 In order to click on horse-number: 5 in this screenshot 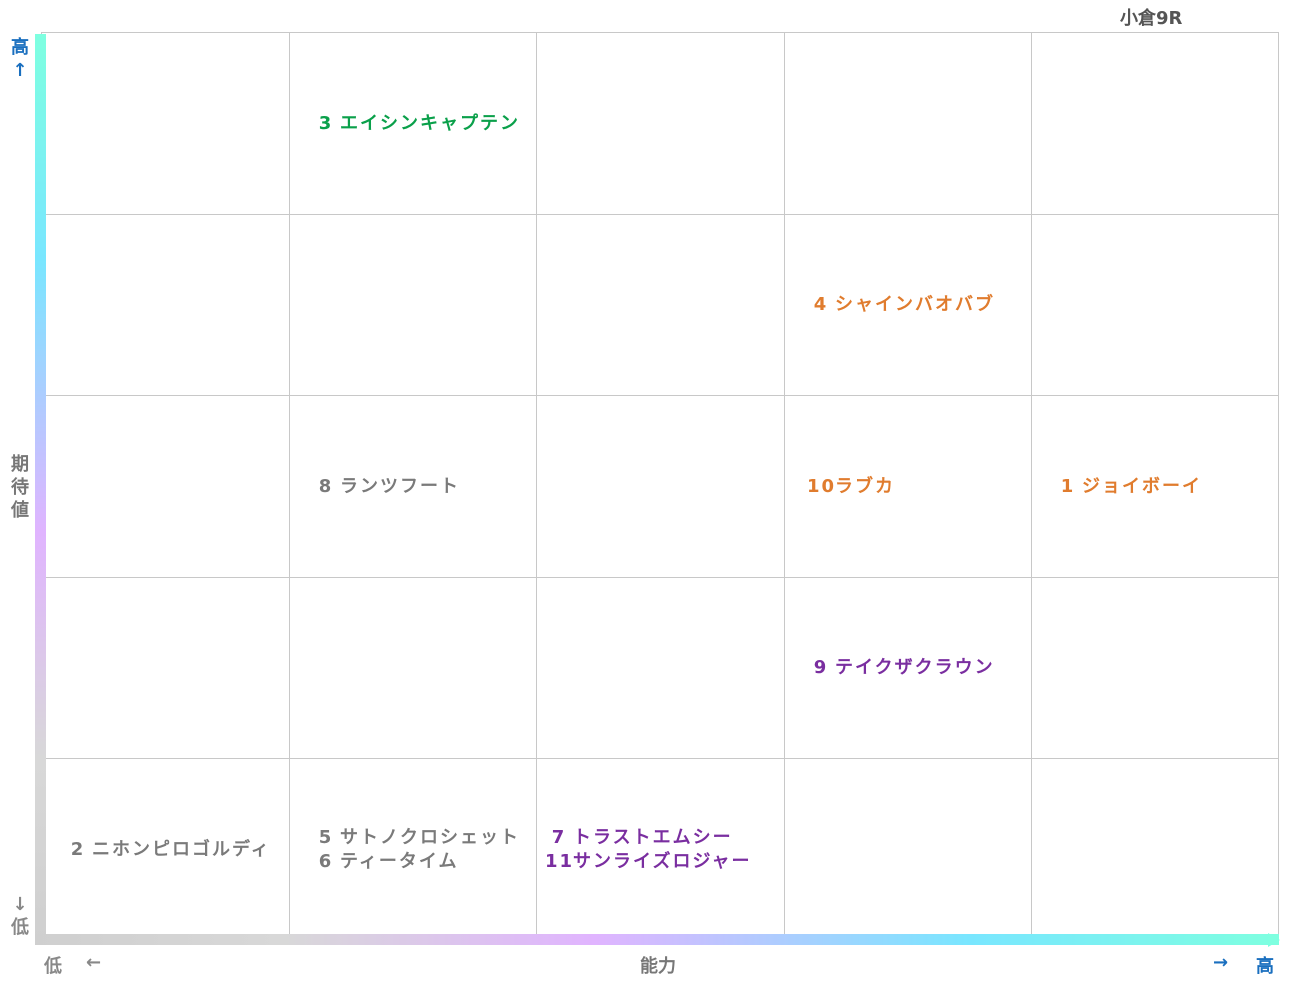, I will do `click(326, 837)`.